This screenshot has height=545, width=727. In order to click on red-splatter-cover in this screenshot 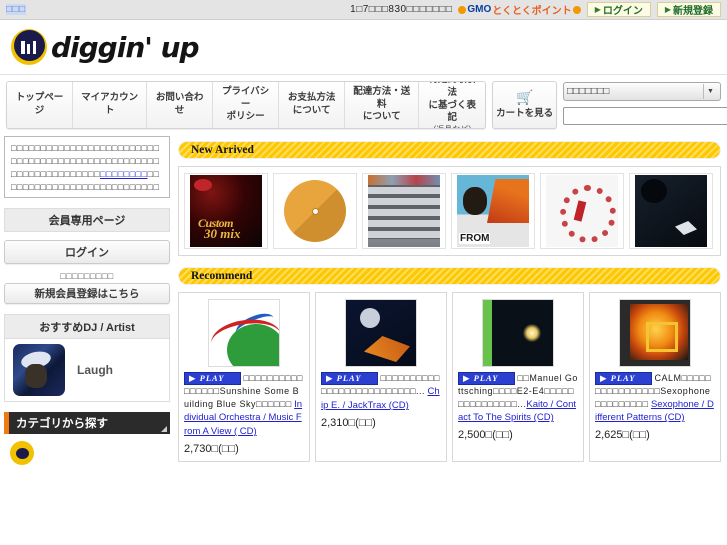, I will do `click(582, 211)`.